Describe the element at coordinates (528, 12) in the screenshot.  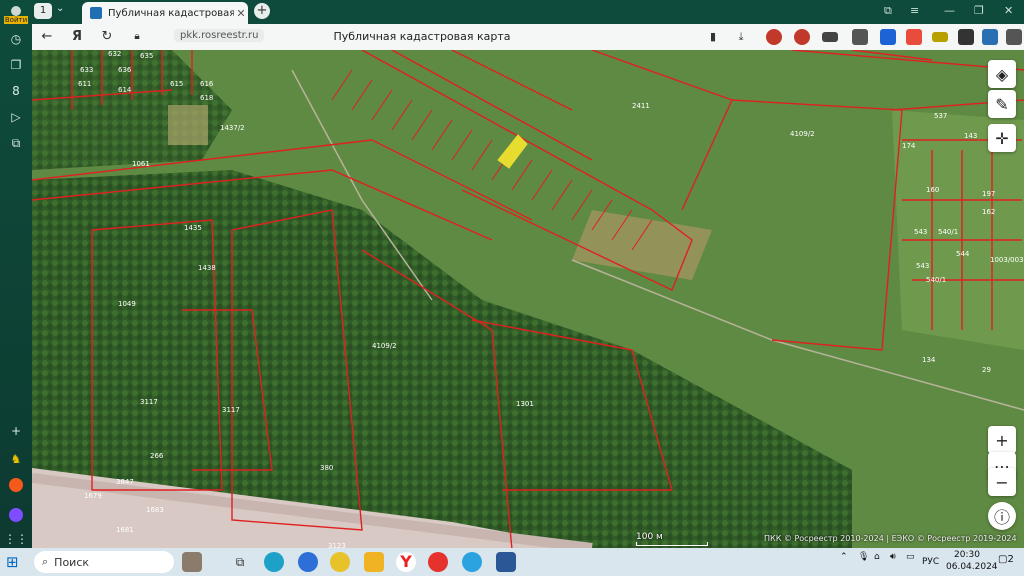
I see `tab-bar: 1 ⌄ Публичная кадастровая ✕ + ⧉ ≡ — ❐ ✕` at that location.